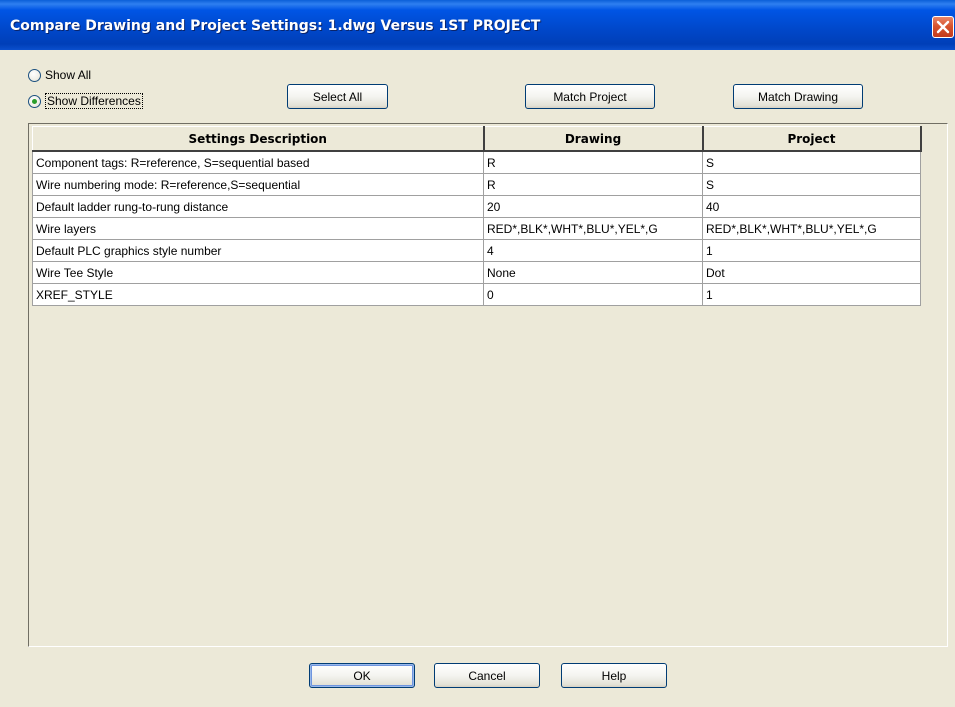 This screenshot has height=707, width=955. What do you see at coordinates (811, 206) in the screenshot?
I see `project-value: 40` at bounding box center [811, 206].